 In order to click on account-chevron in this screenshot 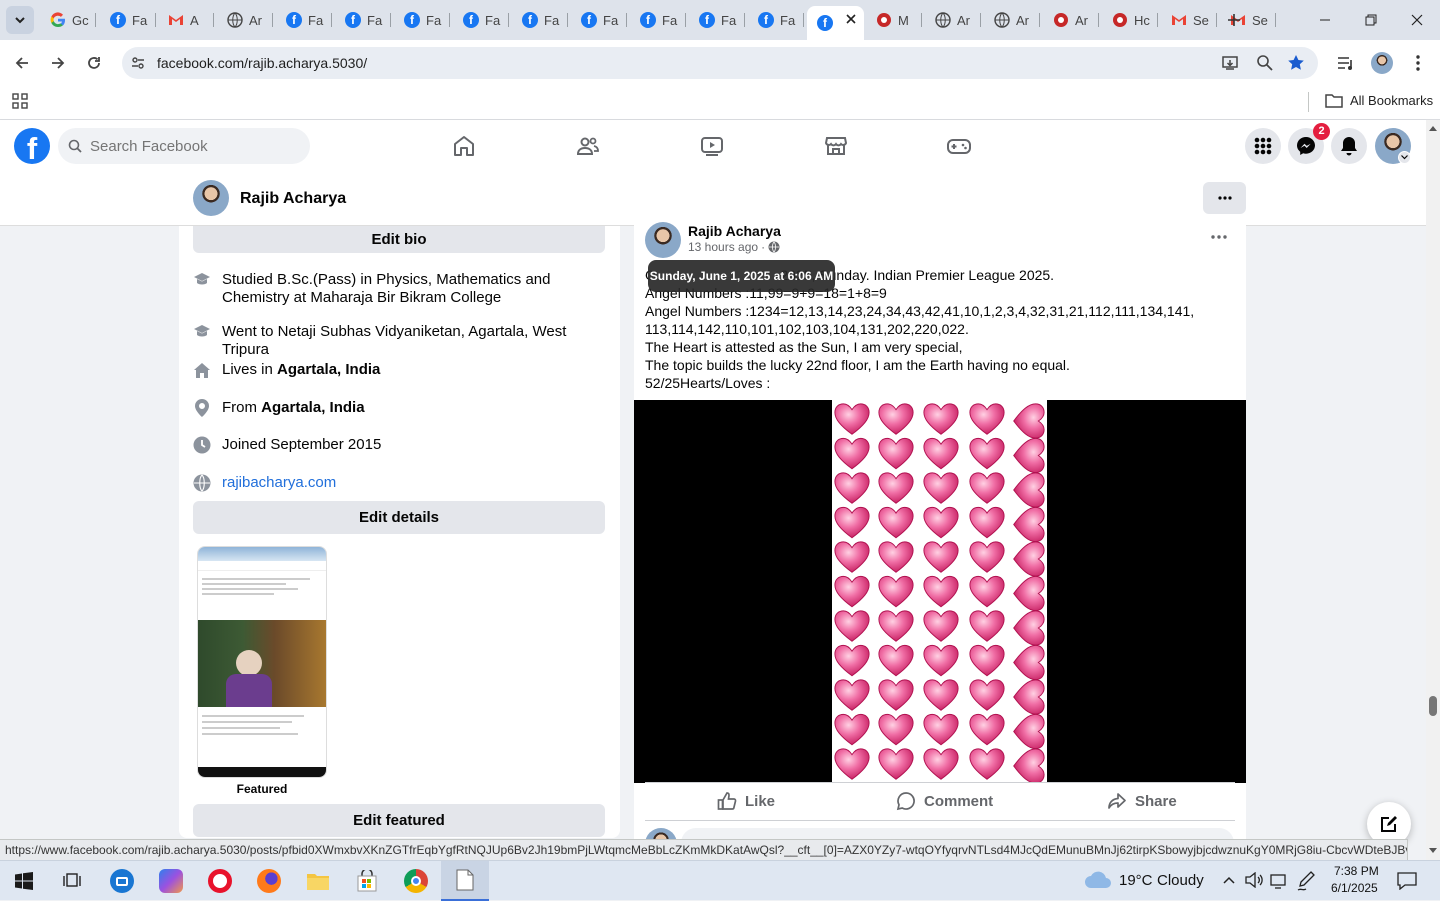, I will do `click(1404, 157)`.